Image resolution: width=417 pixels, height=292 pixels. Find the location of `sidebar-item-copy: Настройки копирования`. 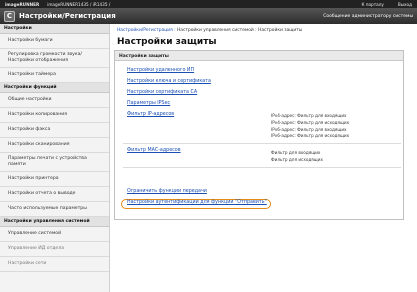

sidebar-item-copy: Настройки копирования is located at coordinates (54, 115).